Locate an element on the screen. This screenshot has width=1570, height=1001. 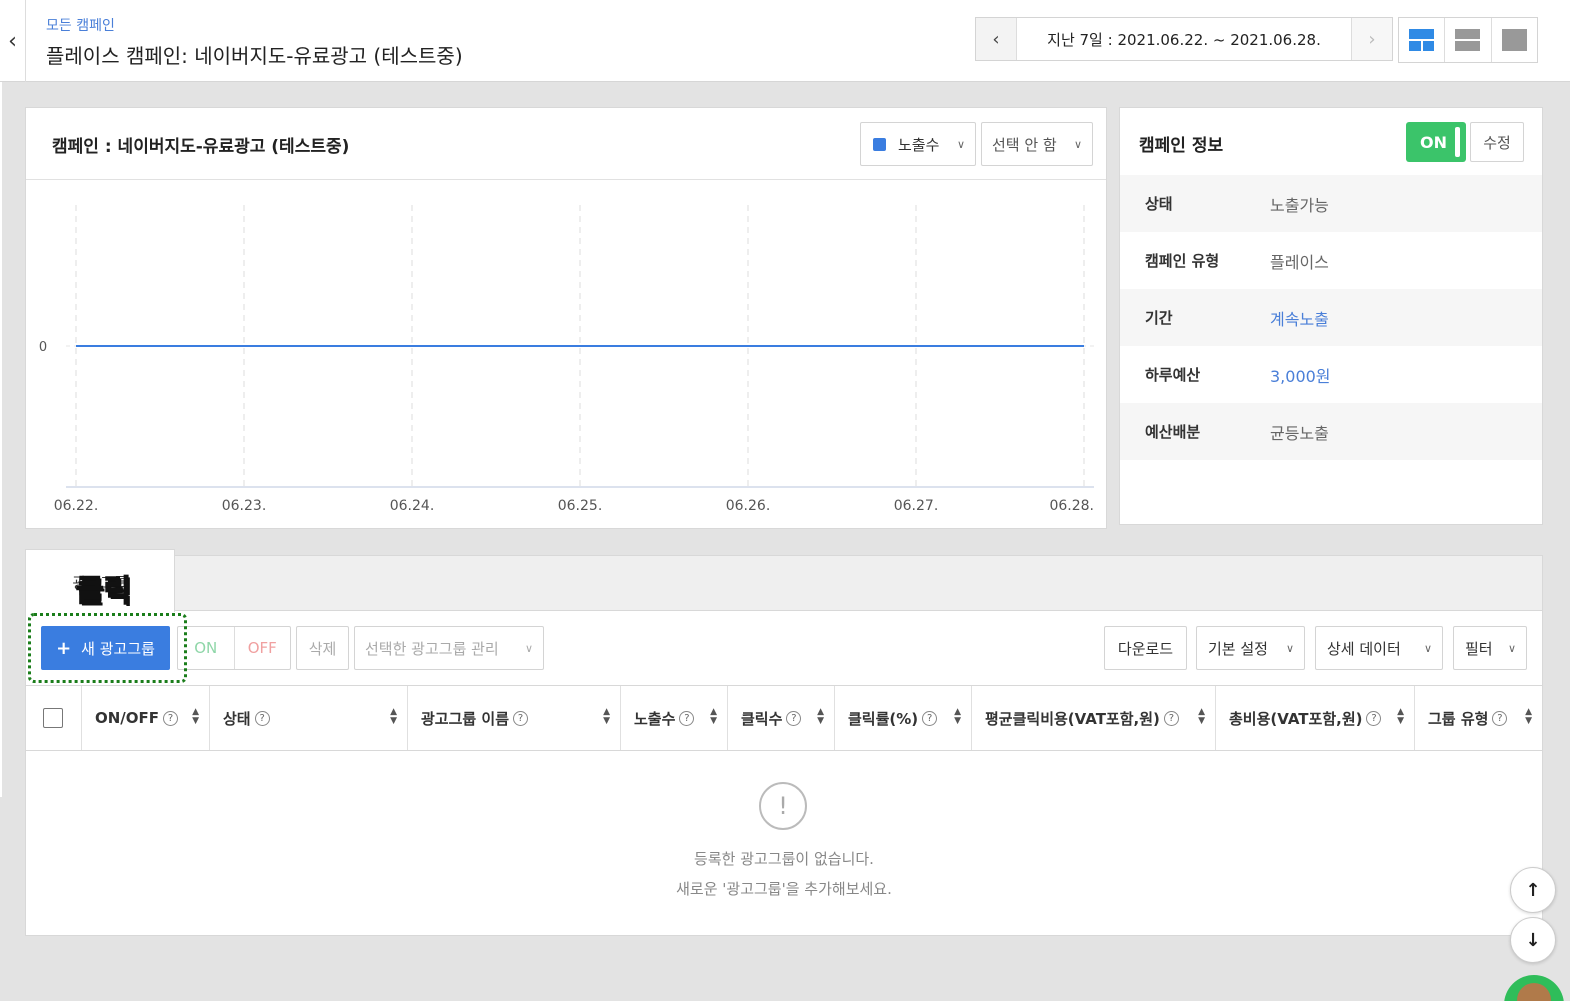
chat-avatar is located at coordinates (1534, 988).